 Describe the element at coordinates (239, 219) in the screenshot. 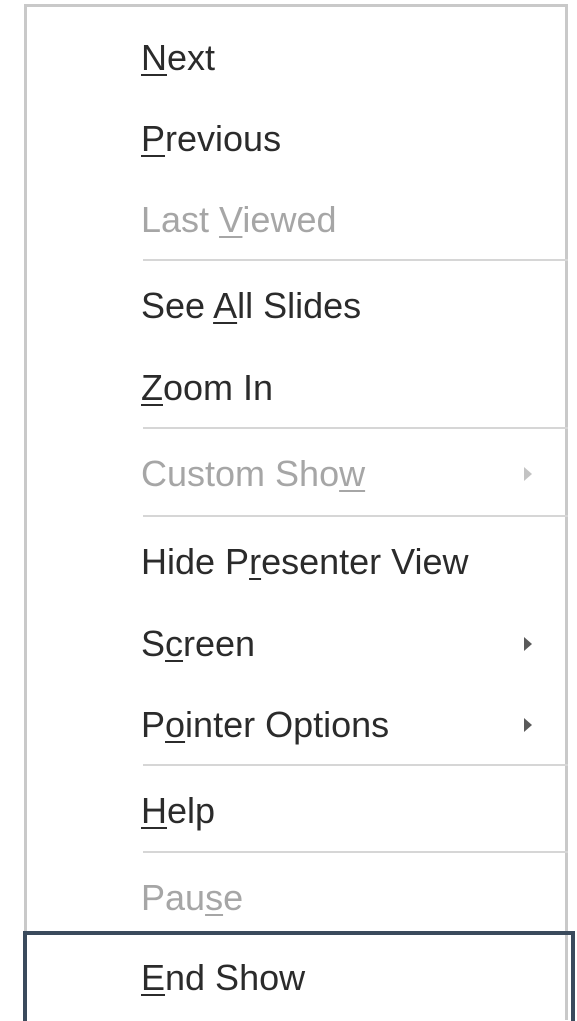

I see `menu-item-label: Last Viewed` at that location.